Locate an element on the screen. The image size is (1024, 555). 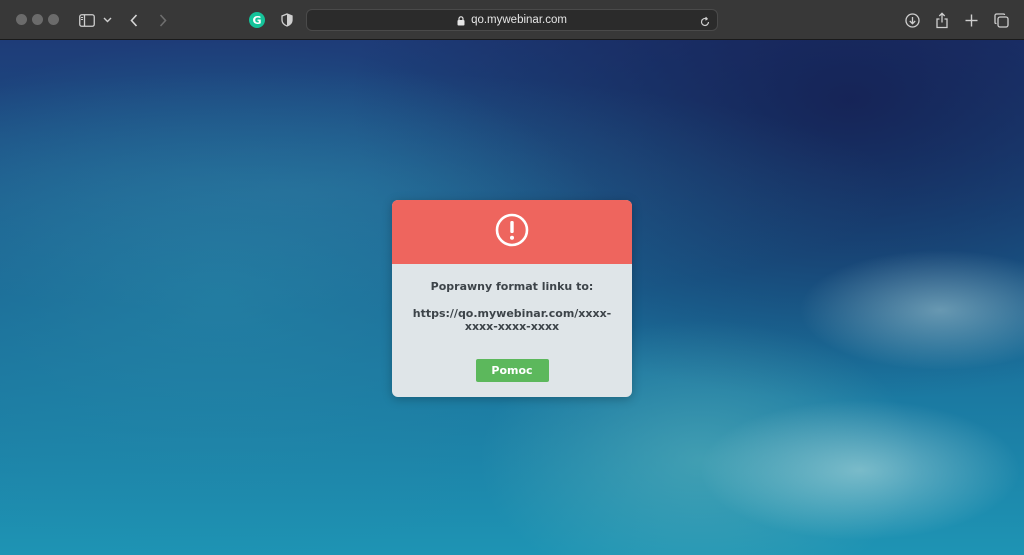
new-tab-icon is located at coordinates (971, 20).